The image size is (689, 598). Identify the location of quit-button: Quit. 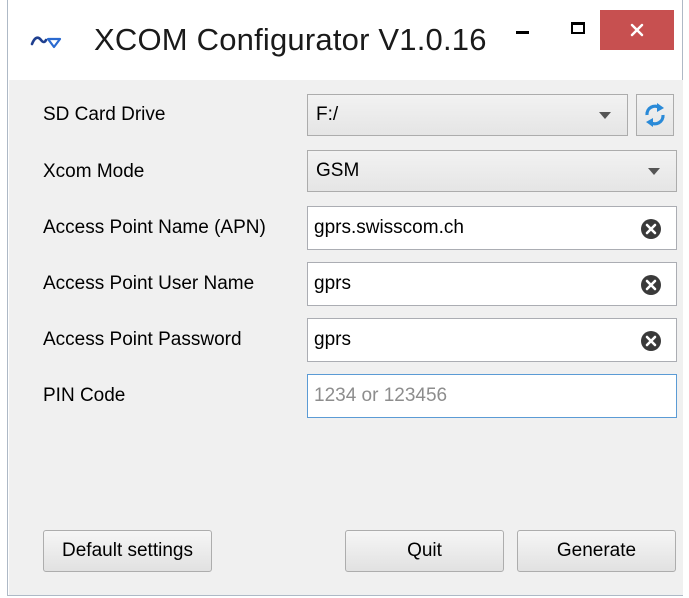
(424, 551).